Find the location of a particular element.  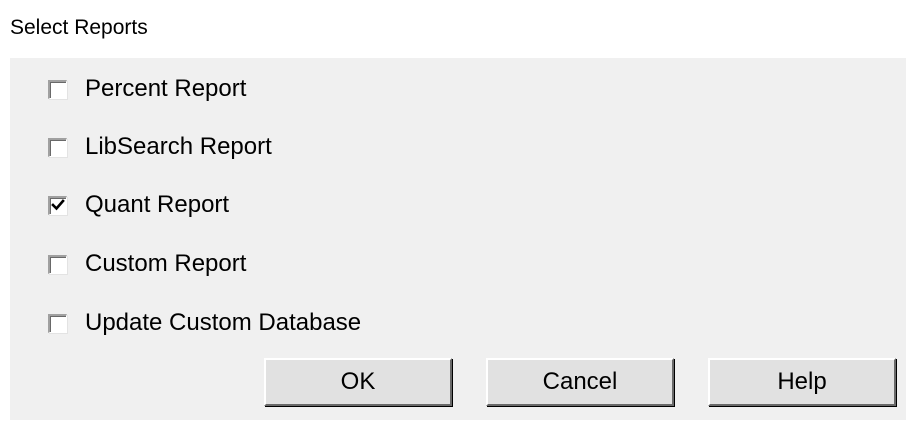

dialog-title: Select Reports is located at coordinates (79, 27).